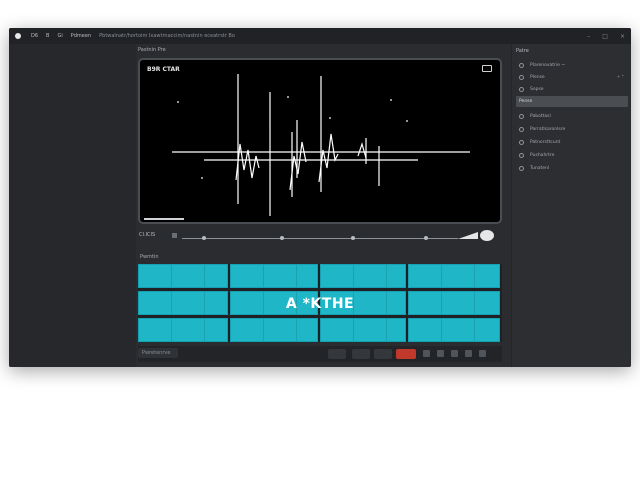  I want to click on panel-row: Sopse, so click(572, 89).